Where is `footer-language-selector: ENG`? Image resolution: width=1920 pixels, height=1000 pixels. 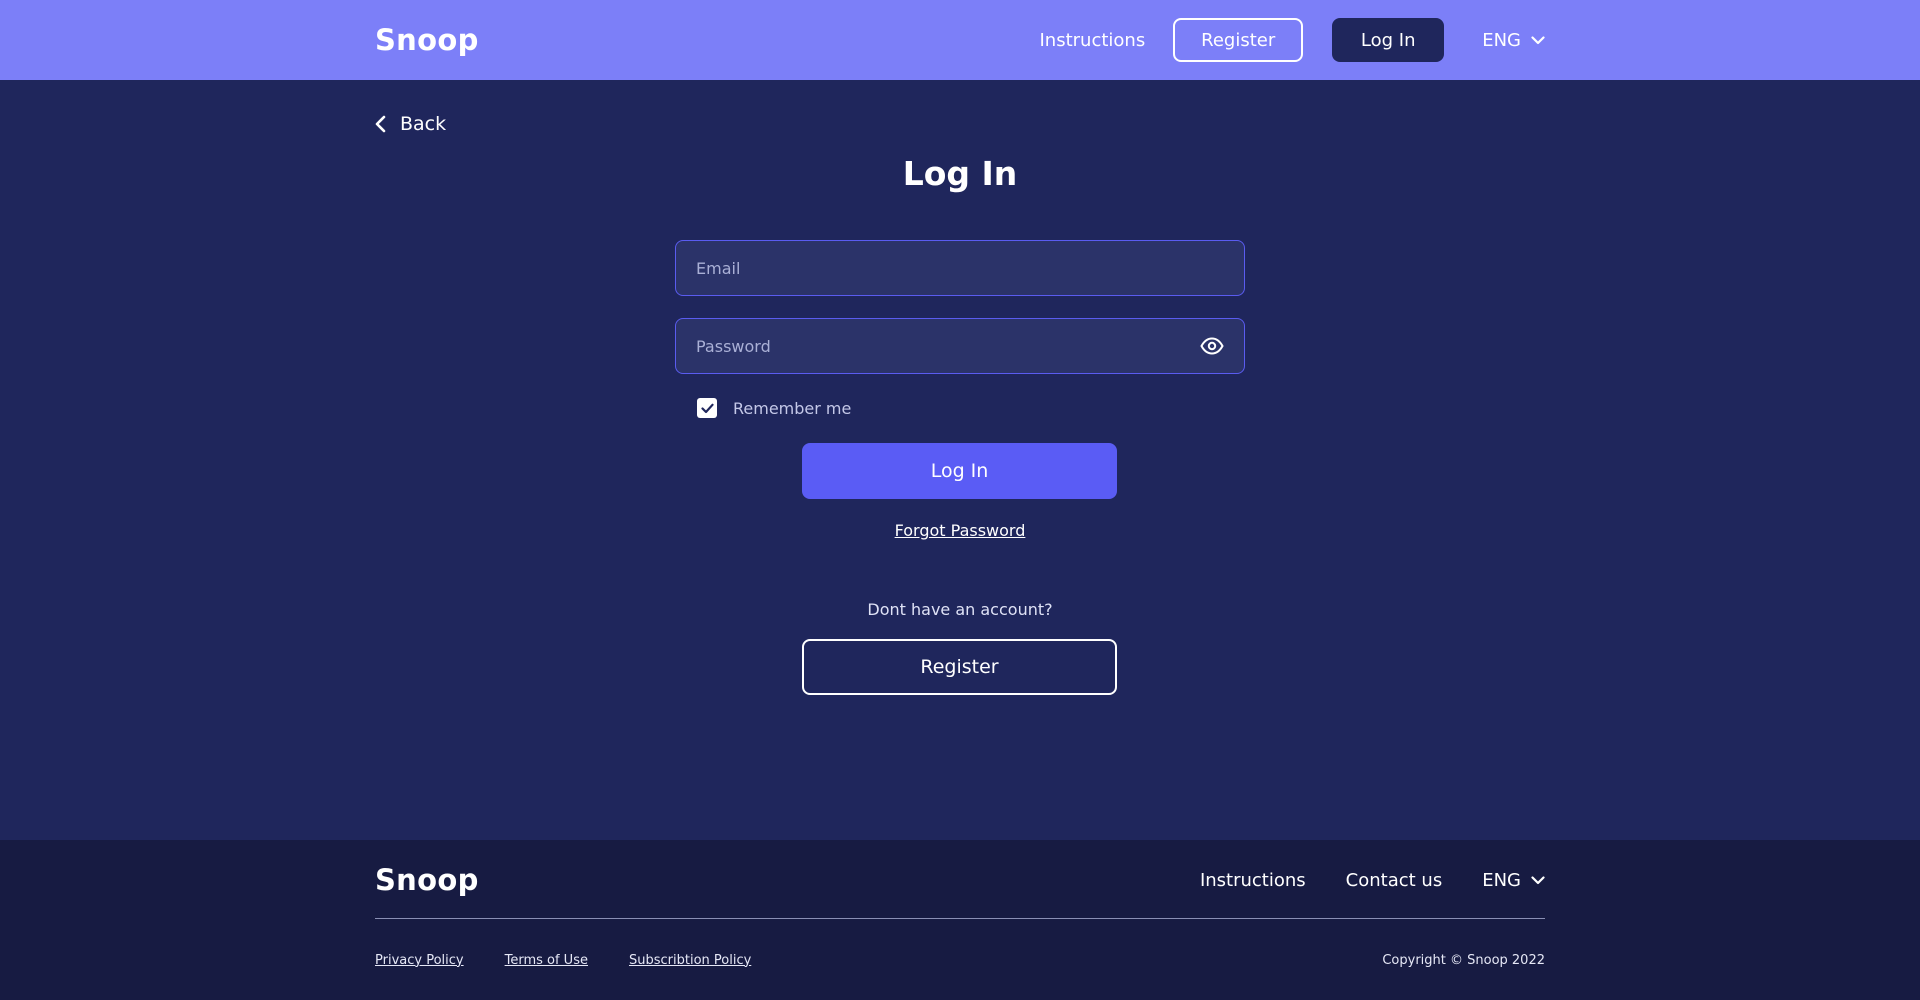
footer-language-selector: ENG is located at coordinates (1513, 880).